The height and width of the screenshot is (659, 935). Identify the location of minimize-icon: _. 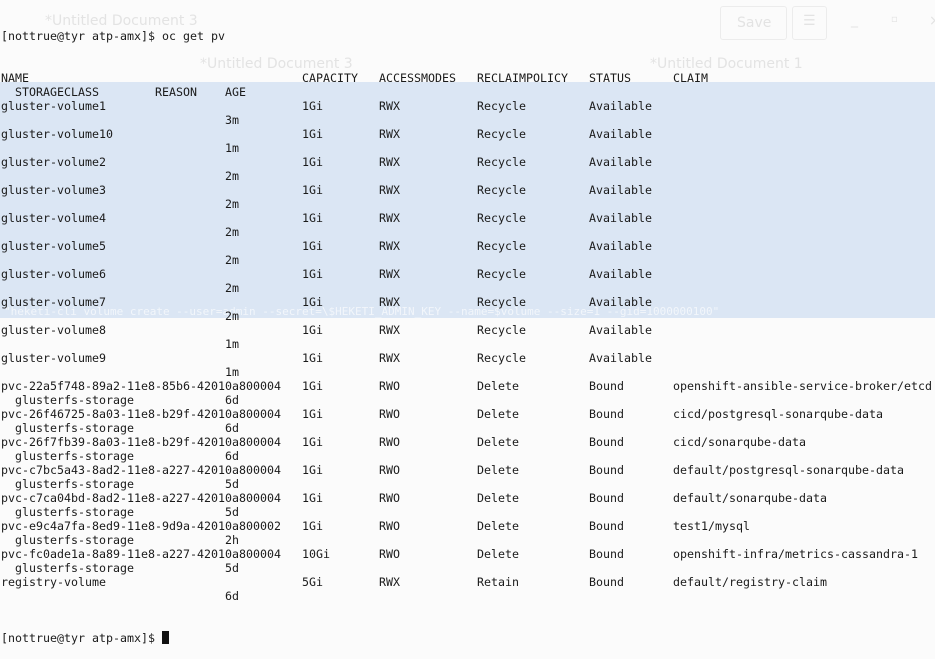
(854, 20).